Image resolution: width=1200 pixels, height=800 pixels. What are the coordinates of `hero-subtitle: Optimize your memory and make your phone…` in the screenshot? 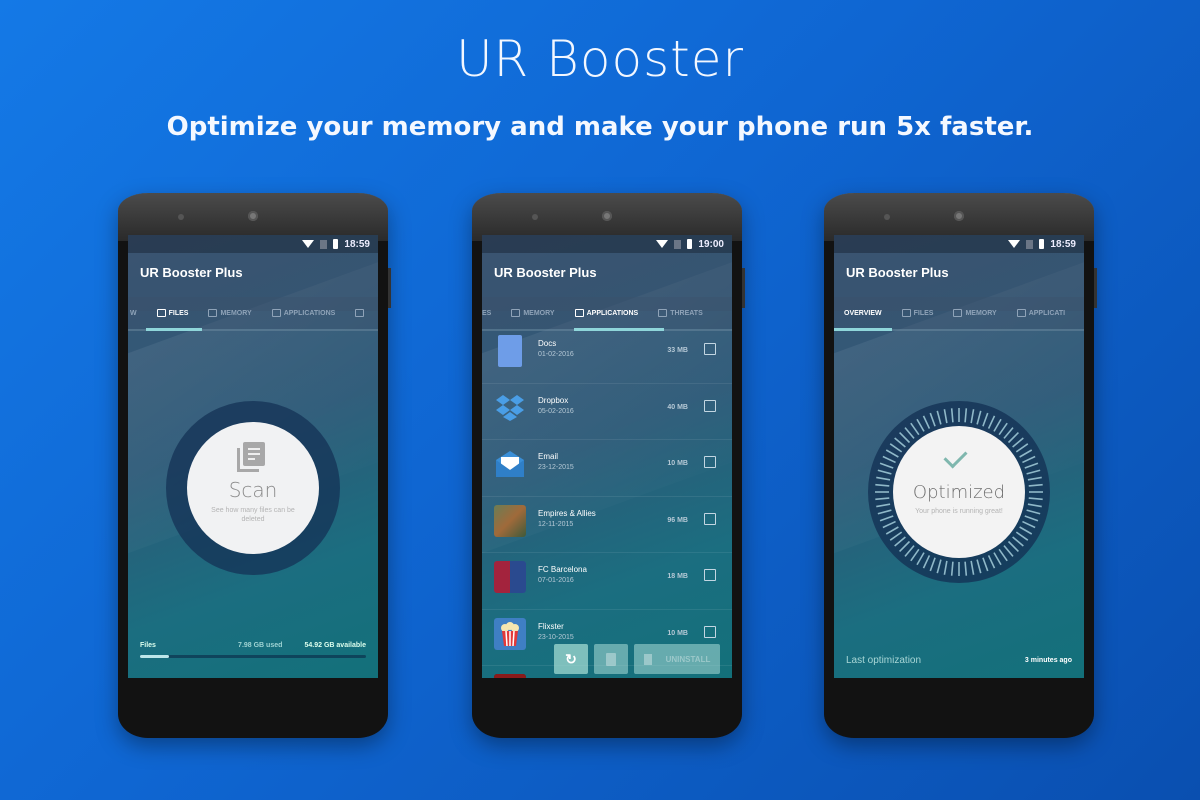 It's located at (600, 127).